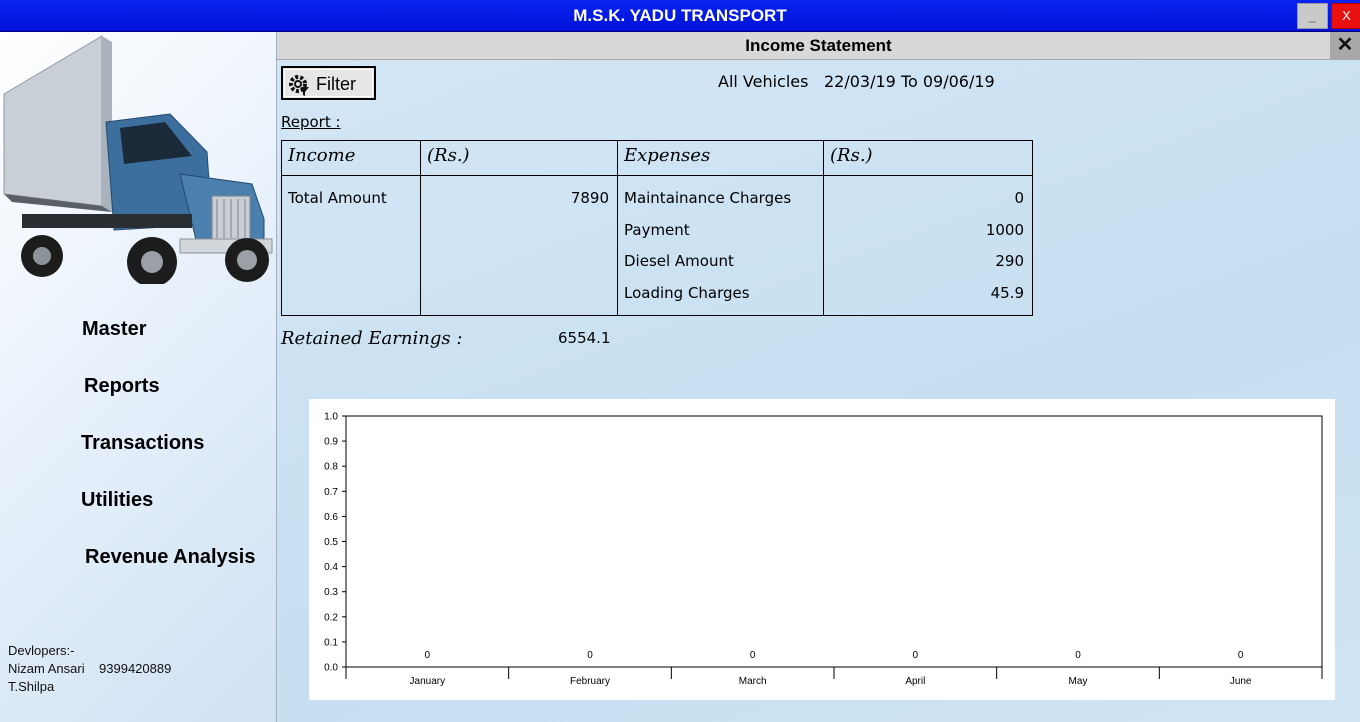 The width and height of the screenshot is (1360, 722). What do you see at coordinates (331, 417) in the screenshot?
I see `y-tick-label: 1.0` at bounding box center [331, 417].